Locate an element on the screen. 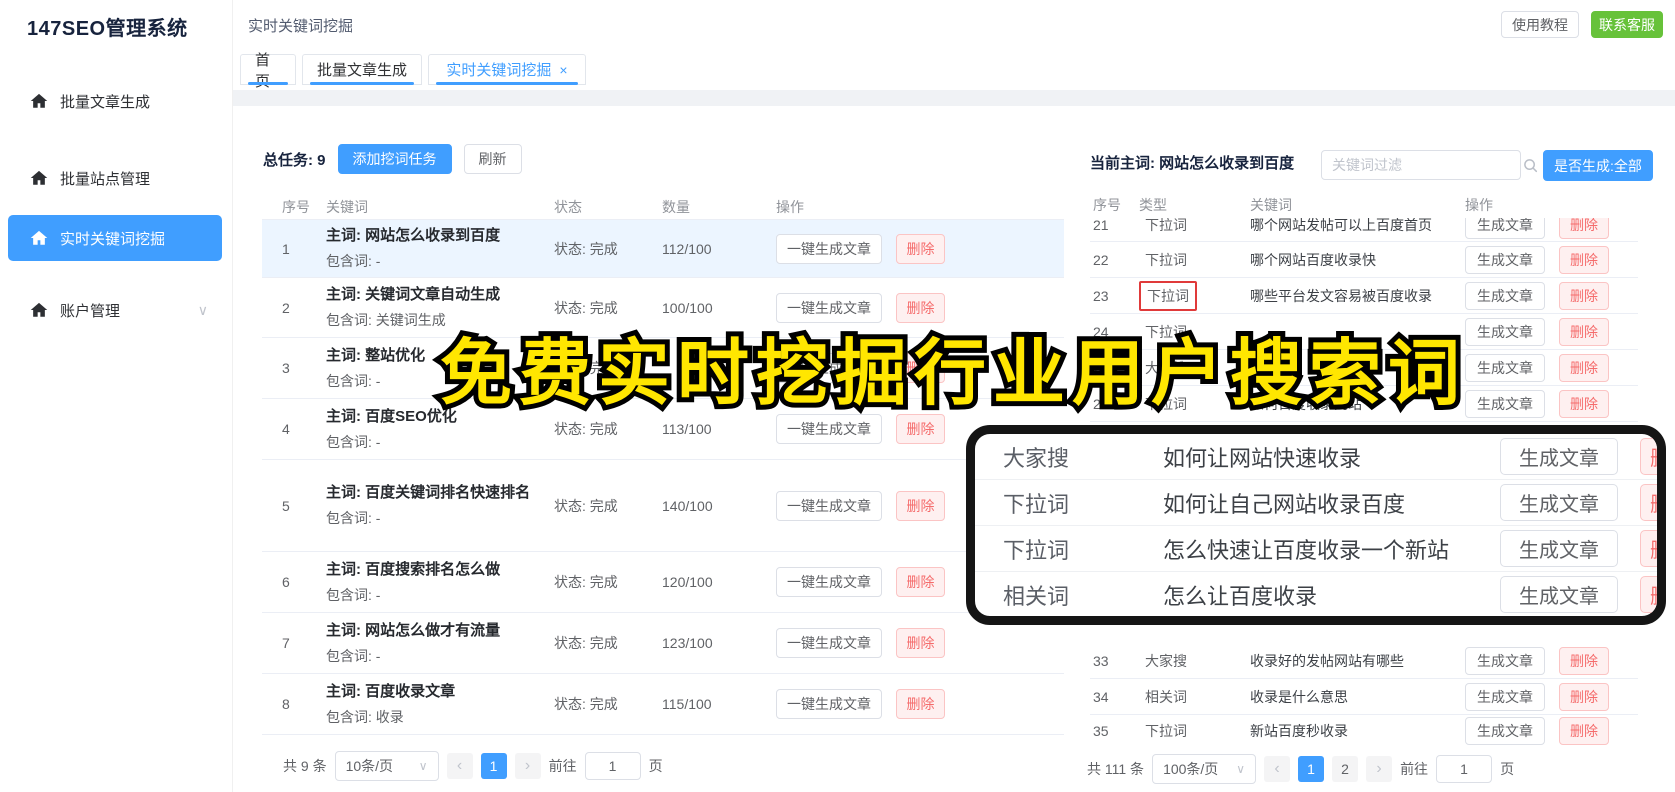  task-title: 主词: 百度关键词排名快速排名 is located at coordinates (428, 492).